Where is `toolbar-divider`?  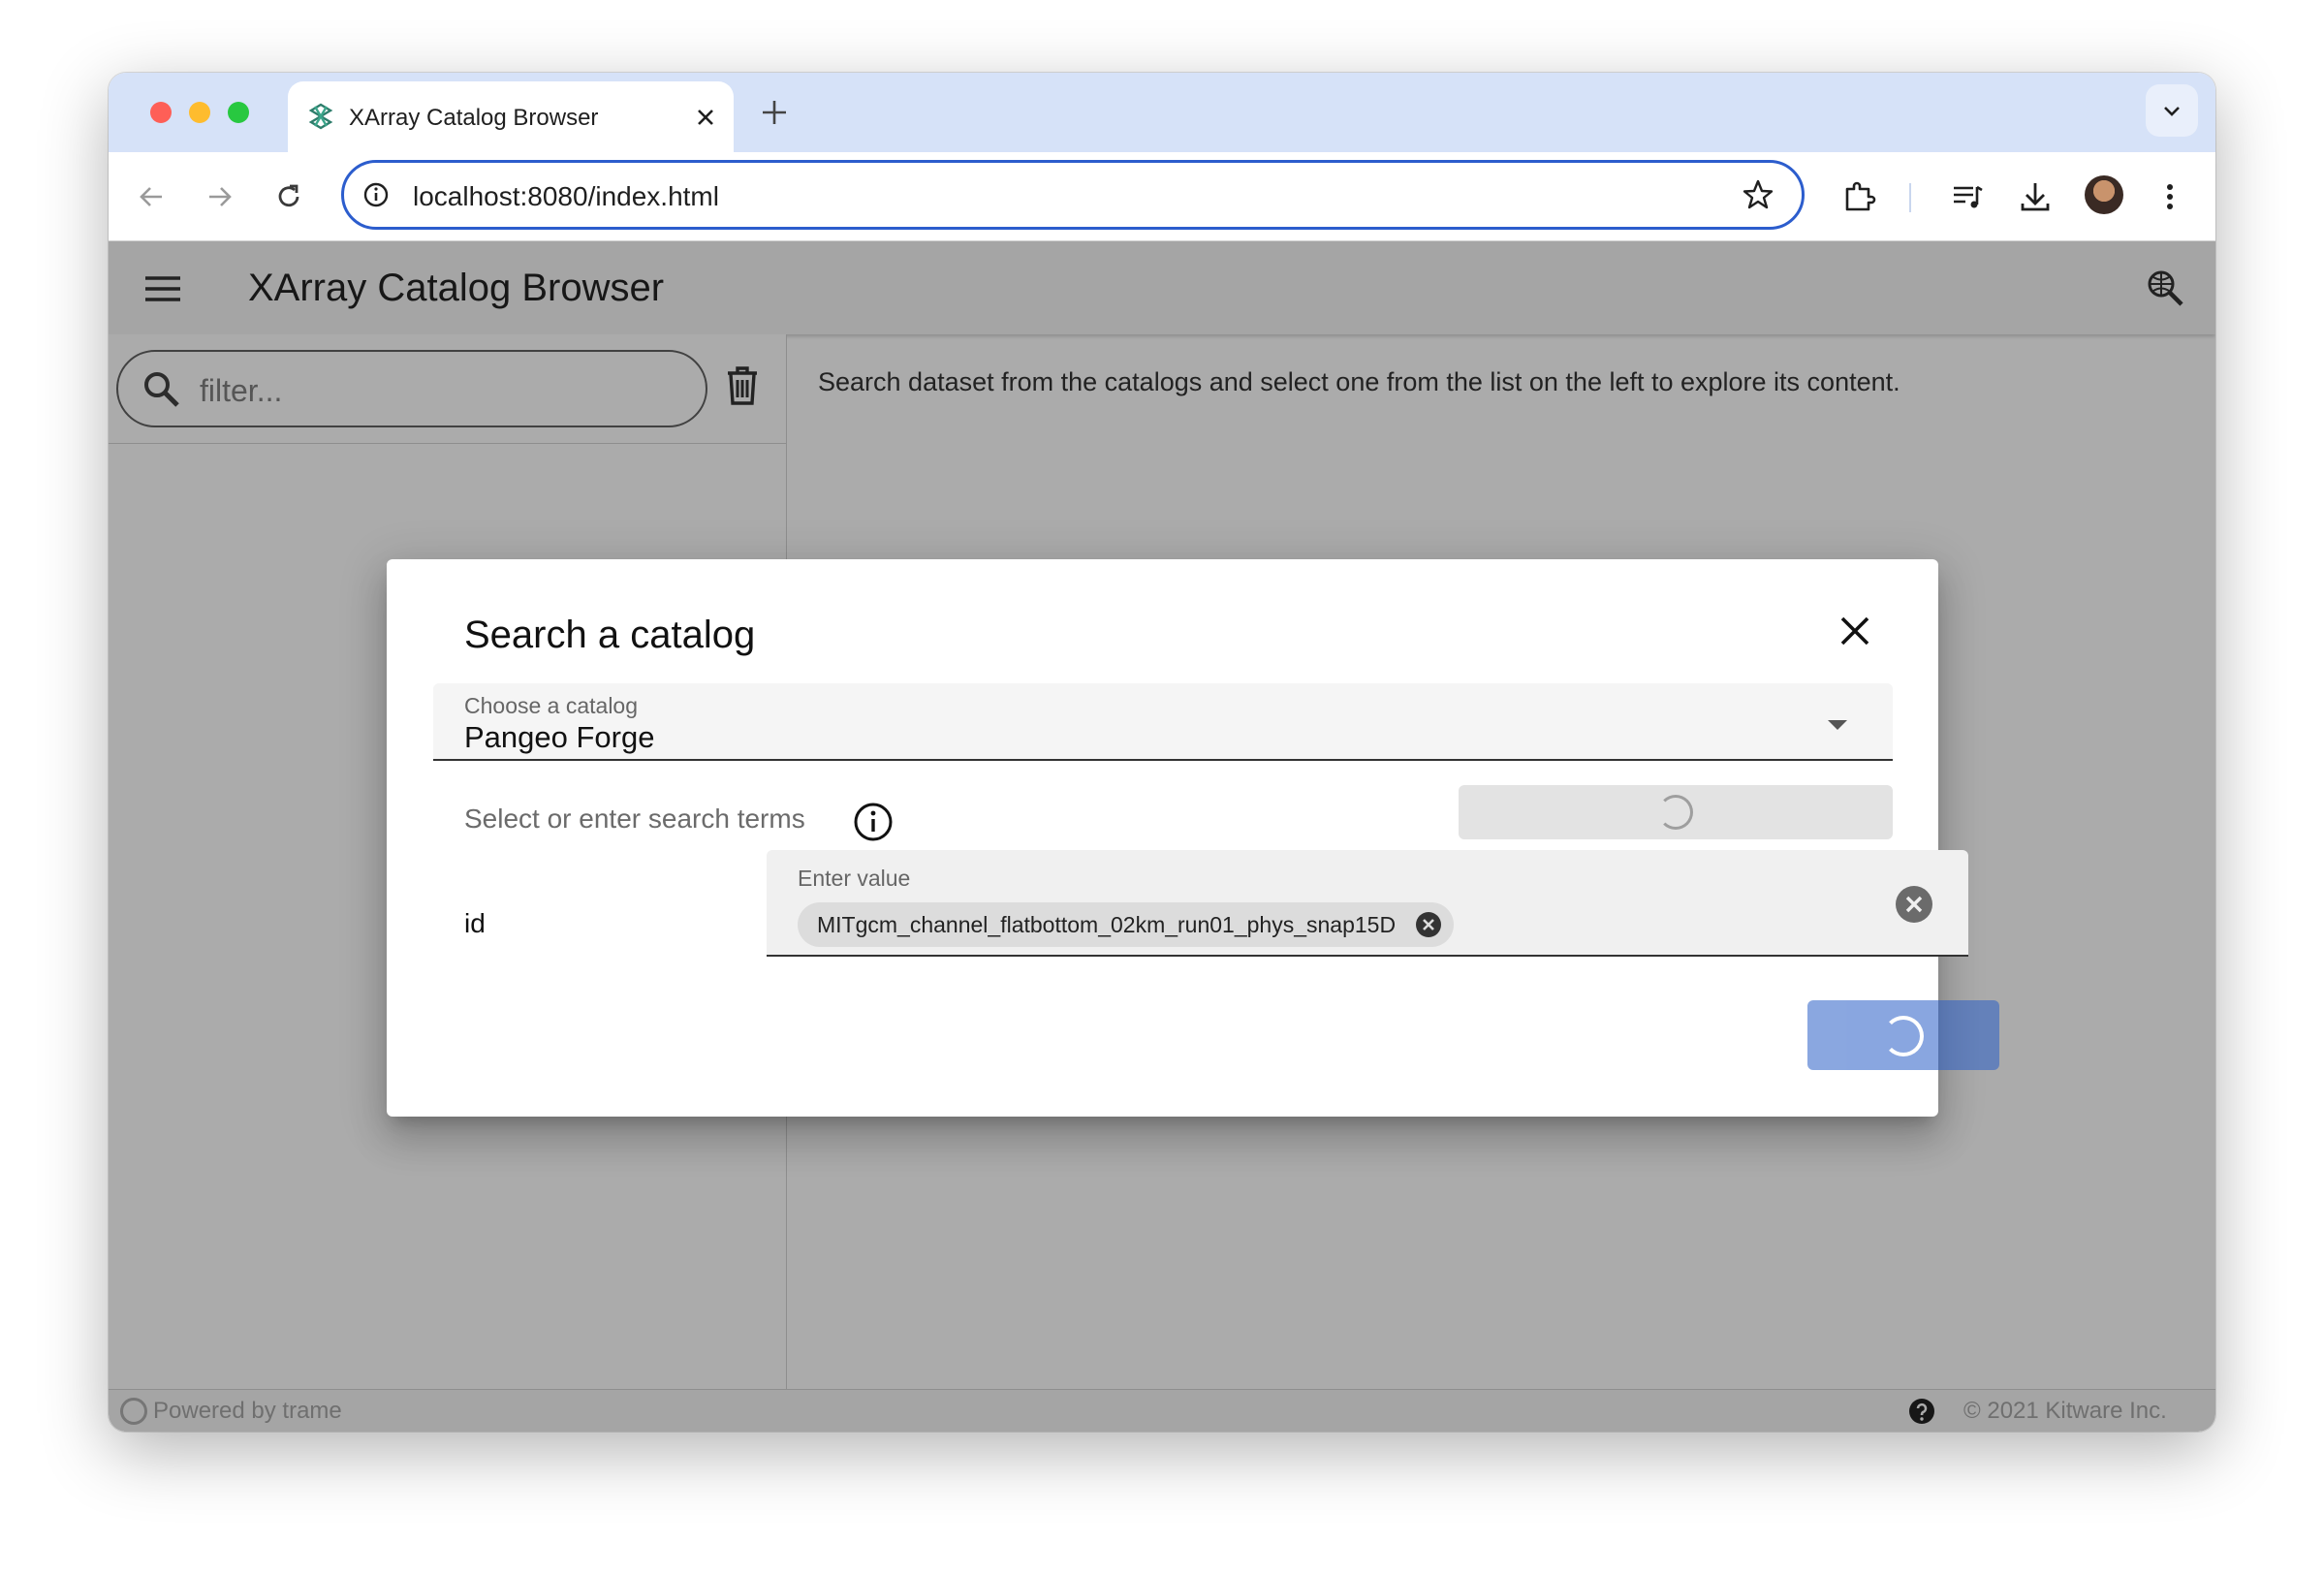 toolbar-divider is located at coordinates (1910, 197).